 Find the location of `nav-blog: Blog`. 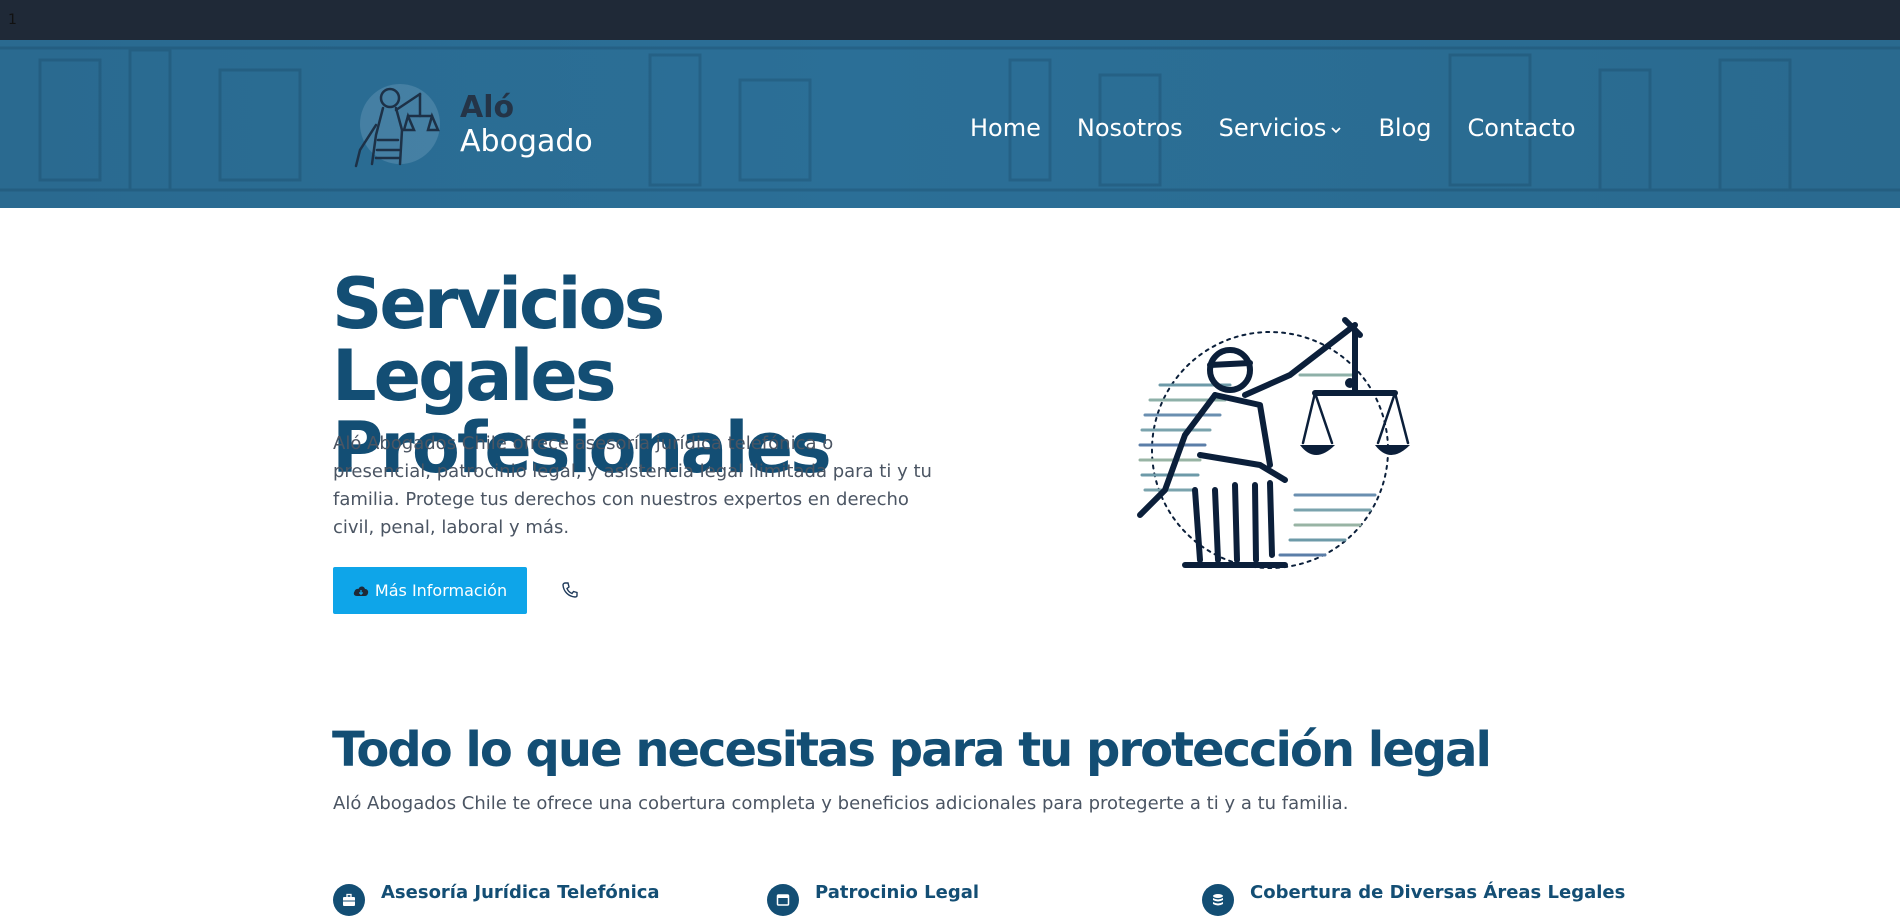

nav-blog: Blog is located at coordinates (1404, 128).